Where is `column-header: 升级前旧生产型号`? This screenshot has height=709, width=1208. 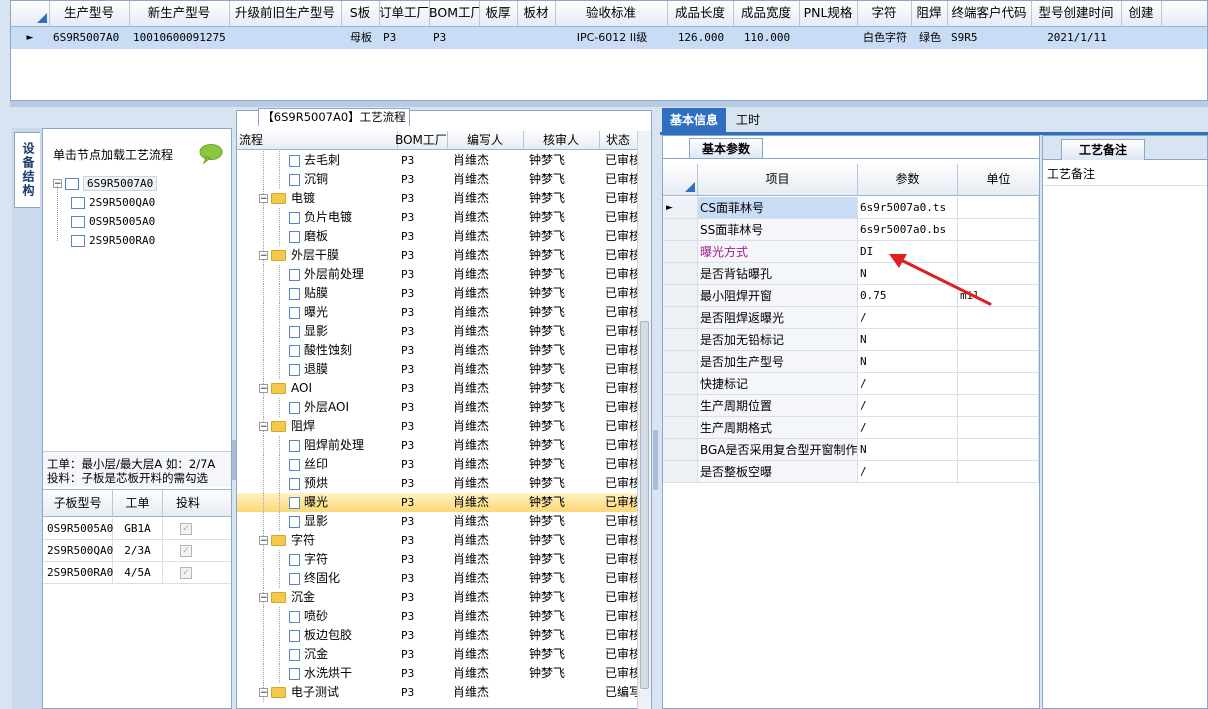 column-header: 升级前旧生产型号 is located at coordinates (285, 13).